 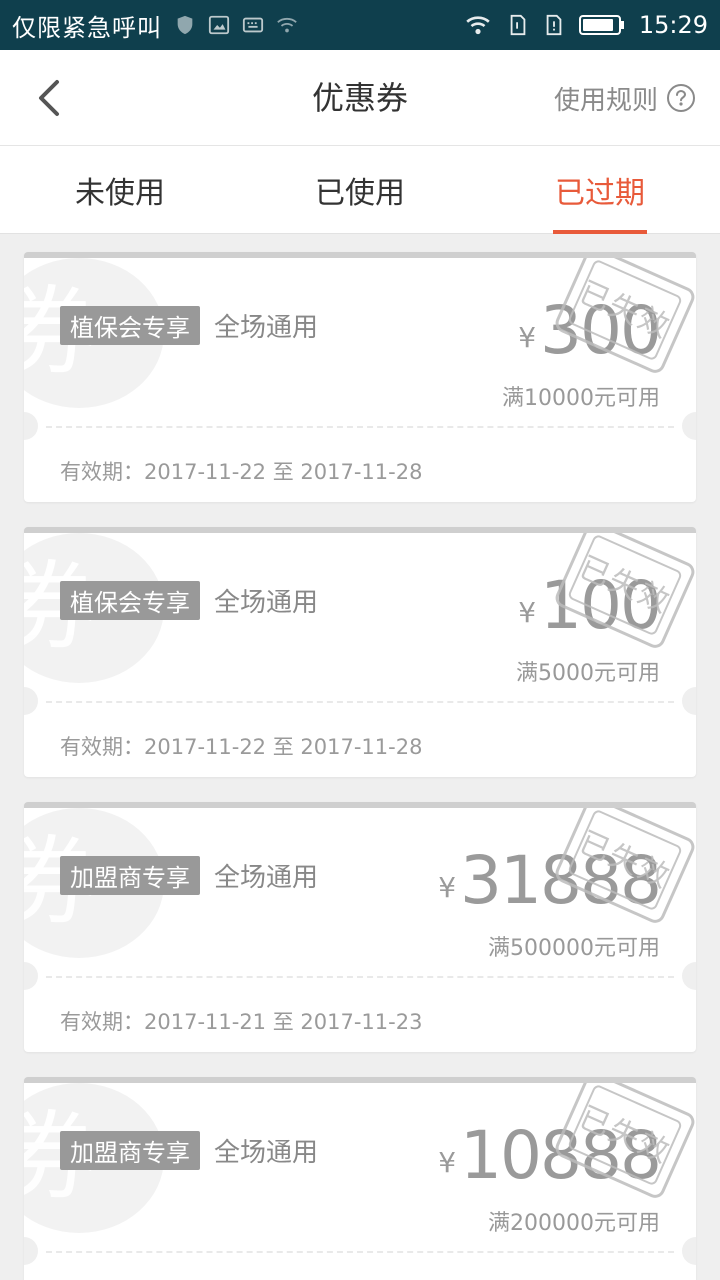 What do you see at coordinates (360, 25) in the screenshot?
I see `status-bar: 仅限紧急呼叫 15:29` at bounding box center [360, 25].